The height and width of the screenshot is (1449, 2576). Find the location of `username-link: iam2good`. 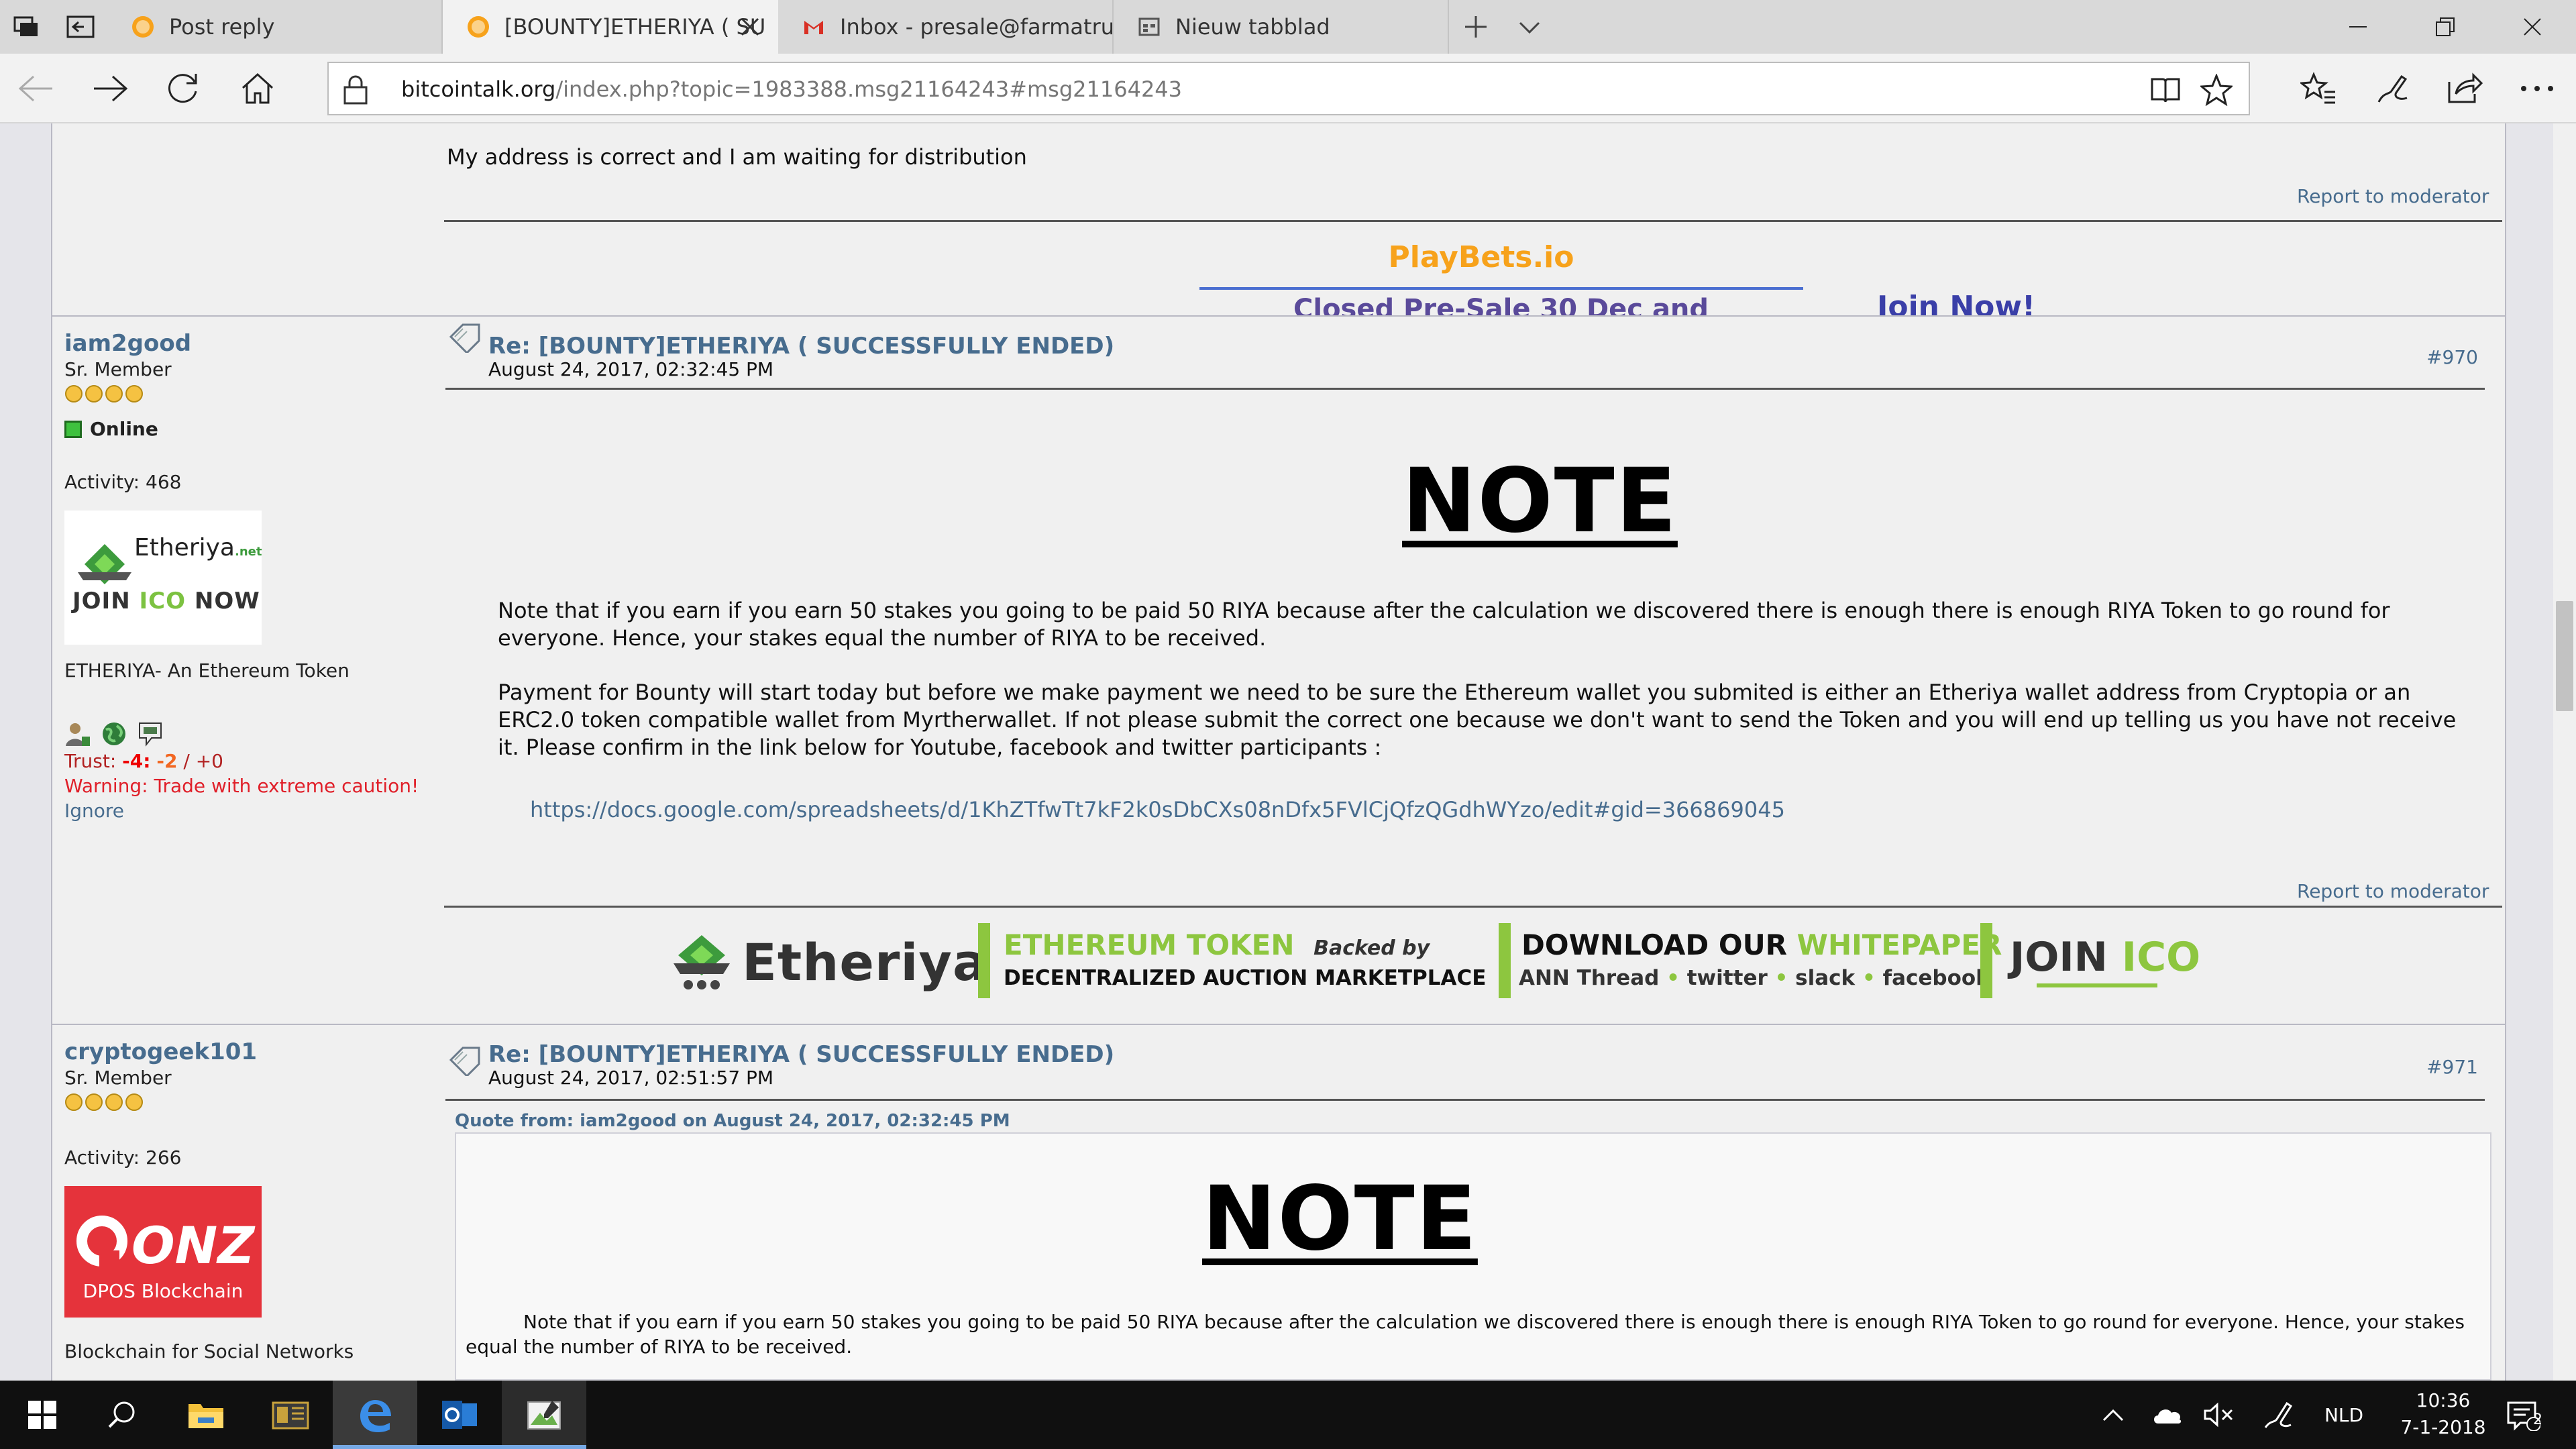

username-link: iam2good is located at coordinates (252, 343).